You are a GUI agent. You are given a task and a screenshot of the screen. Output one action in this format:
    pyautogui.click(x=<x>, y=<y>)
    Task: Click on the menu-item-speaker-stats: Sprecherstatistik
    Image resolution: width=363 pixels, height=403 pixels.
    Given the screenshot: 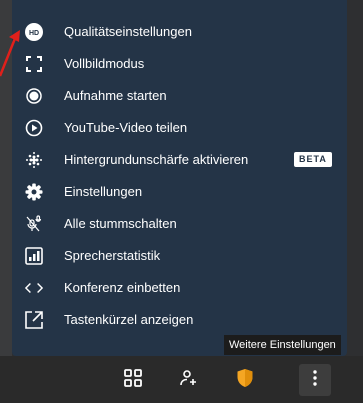 What is the action you would take?
    pyautogui.click(x=179, y=256)
    